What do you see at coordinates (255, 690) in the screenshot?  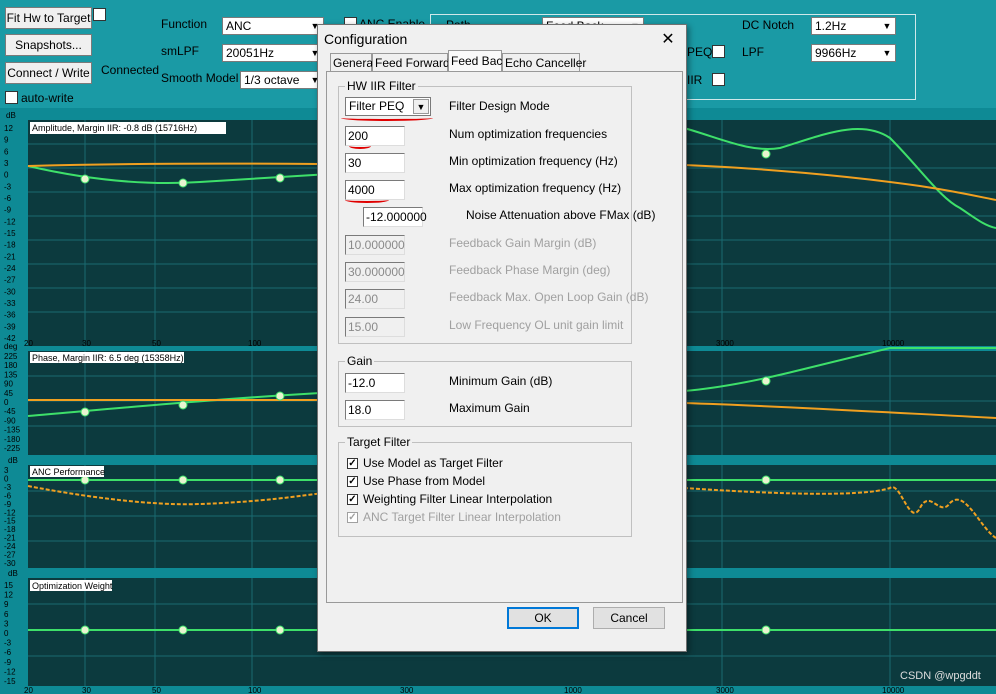 I see `x-tick-label: 100` at bounding box center [255, 690].